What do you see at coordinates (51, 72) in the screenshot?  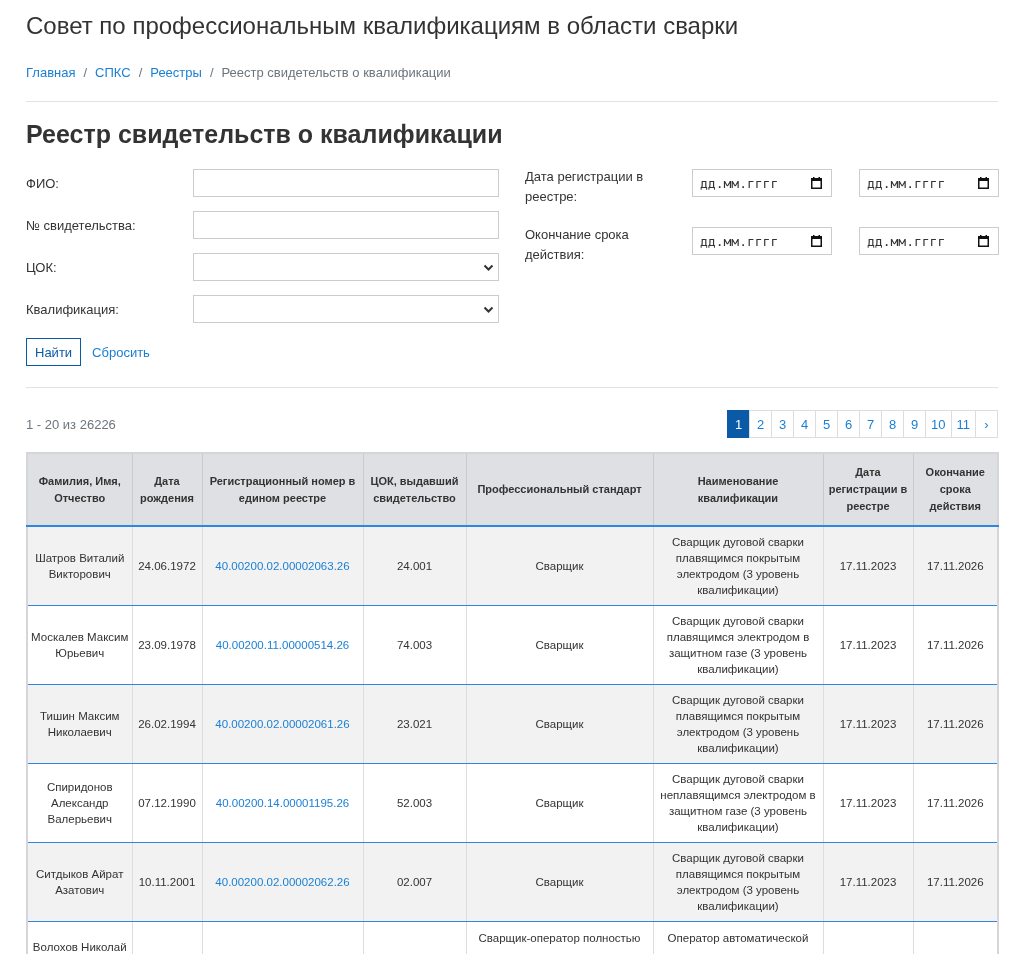 I see `breadcrumb-link: Главная` at bounding box center [51, 72].